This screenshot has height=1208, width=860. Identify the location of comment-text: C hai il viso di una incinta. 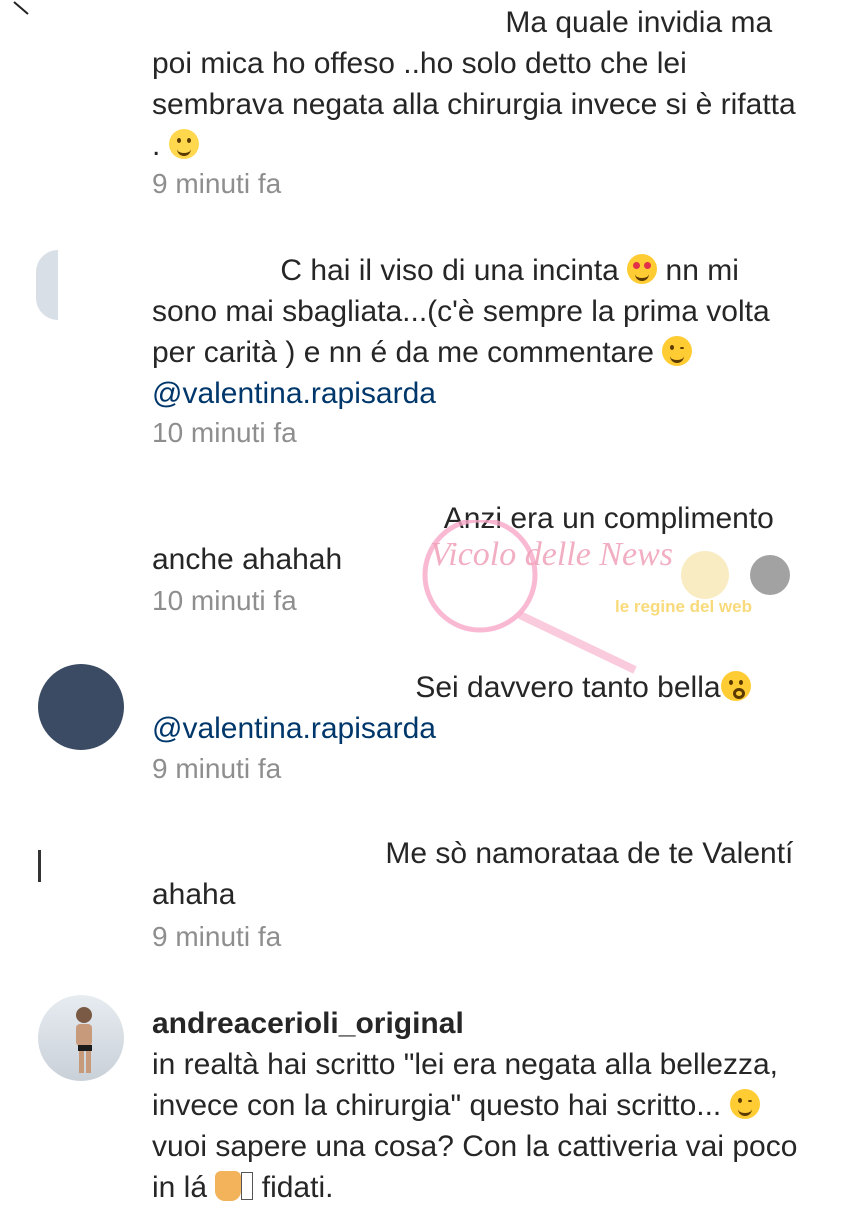
(449, 270).